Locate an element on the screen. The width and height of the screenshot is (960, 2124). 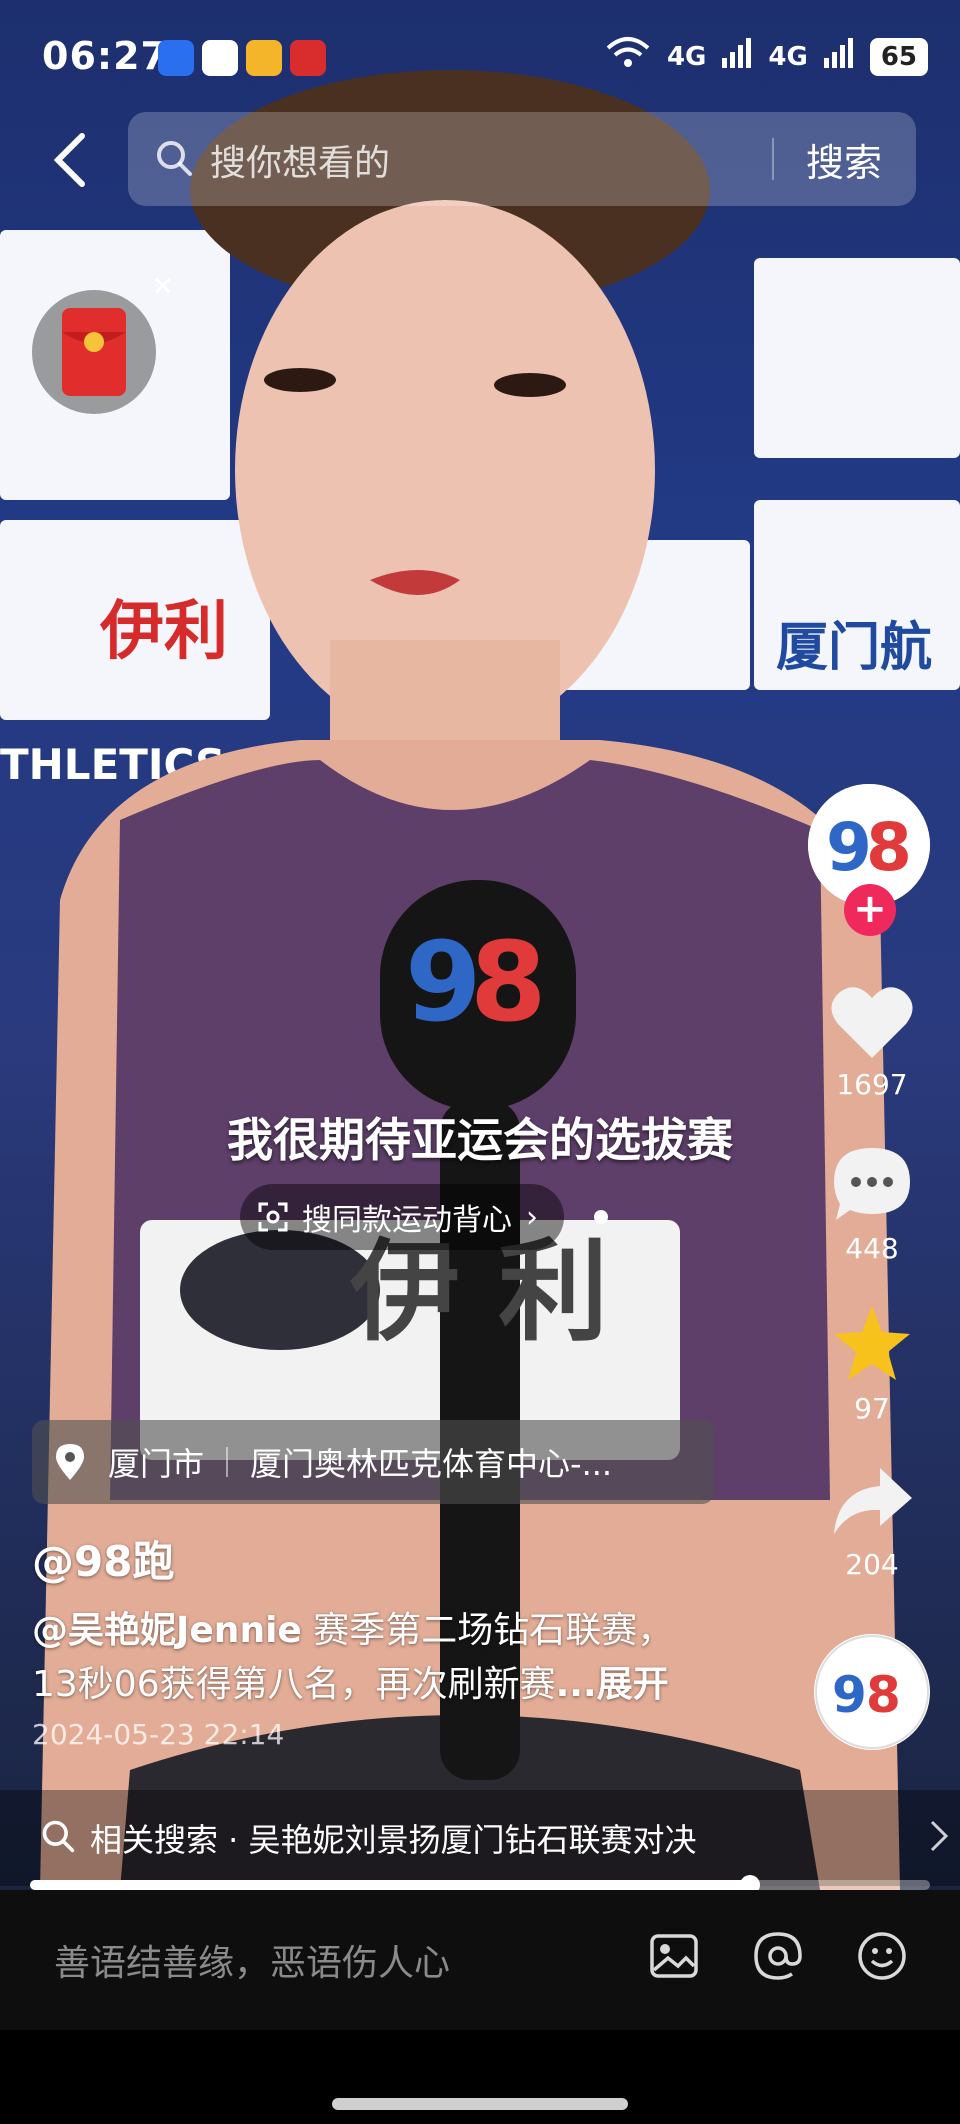
status-indicators: 4G 4G 65 is located at coordinates (766, 56).